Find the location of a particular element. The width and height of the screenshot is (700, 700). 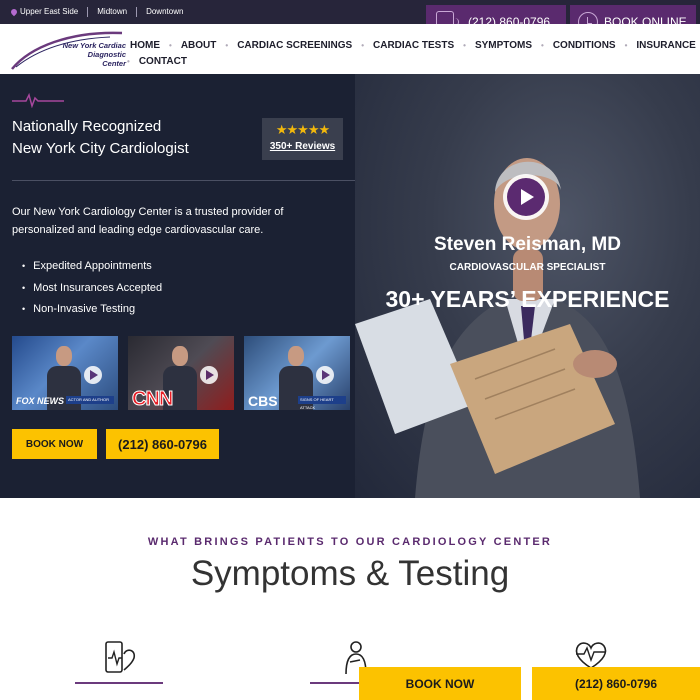

location-link-upper-east-side: Upper East Side is located at coordinates (48, 12).